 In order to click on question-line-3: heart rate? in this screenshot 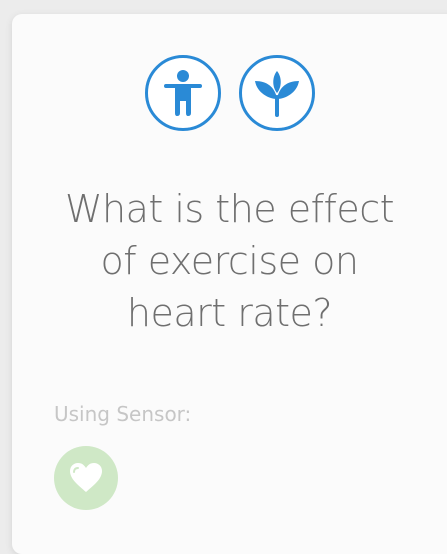, I will do `click(229, 313)`.